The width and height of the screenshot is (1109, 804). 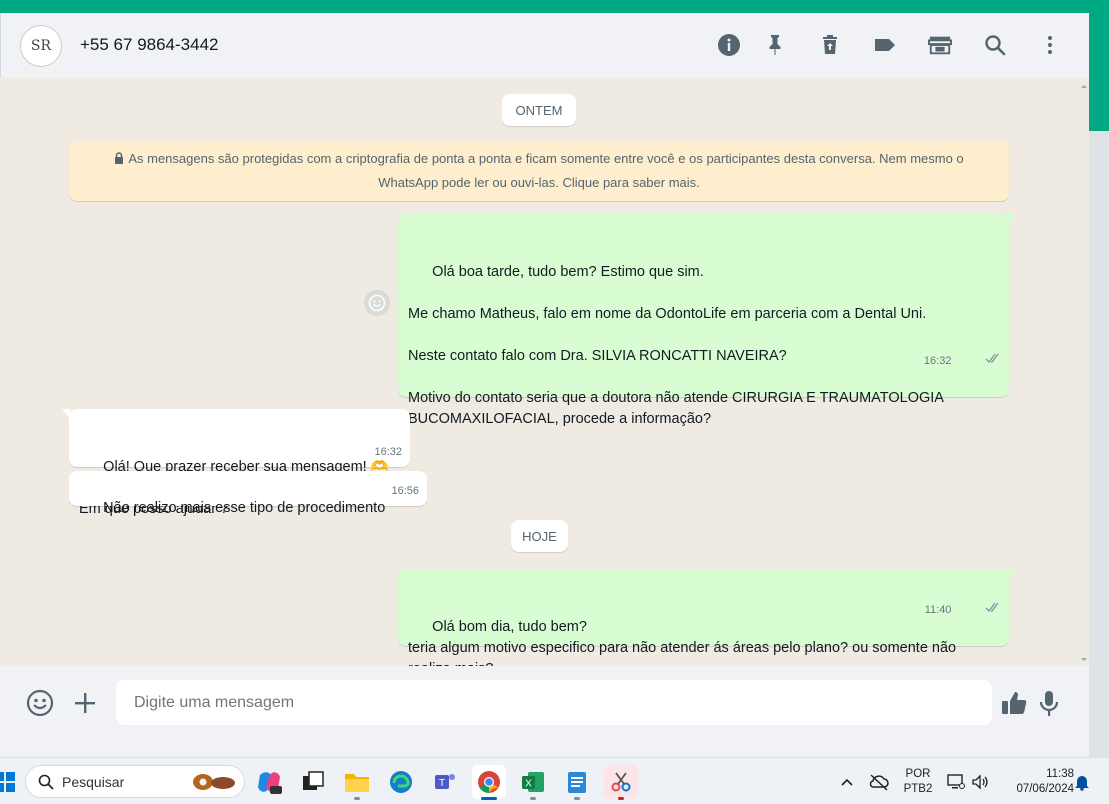 I want to click on language-indicator: POR PTB2, so click(x=918, y=782).